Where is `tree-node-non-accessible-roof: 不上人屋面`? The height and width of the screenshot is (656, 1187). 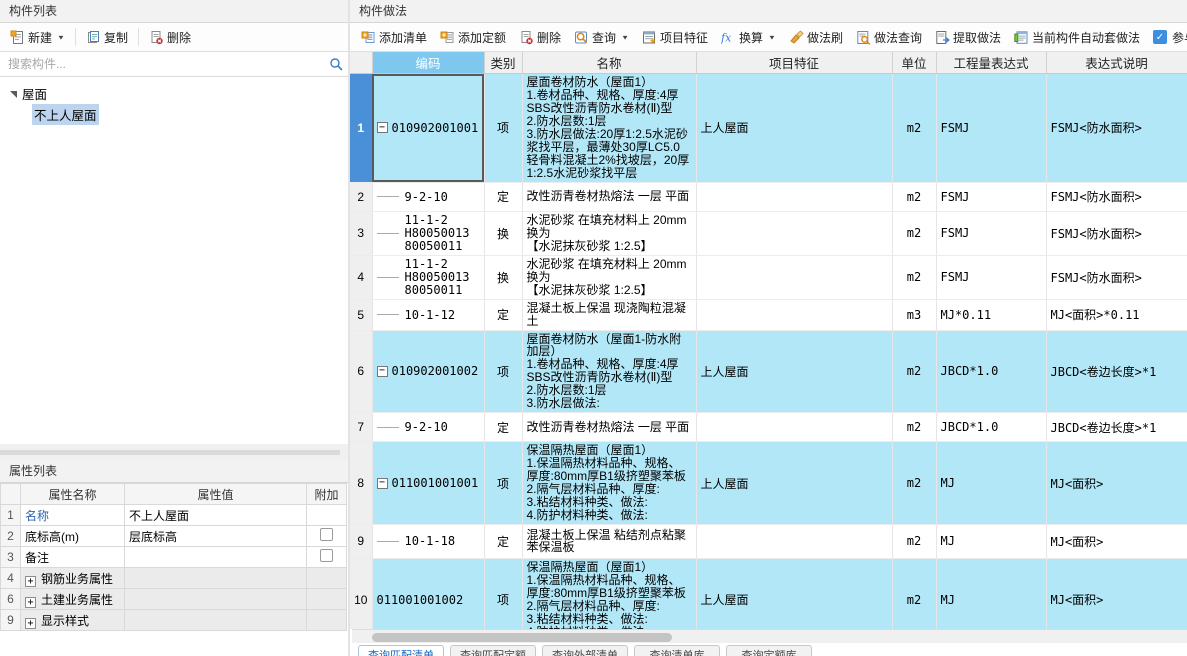
tree-node-non-accessible-roof: 不上人屋面 is located at coordinates (174, 114).